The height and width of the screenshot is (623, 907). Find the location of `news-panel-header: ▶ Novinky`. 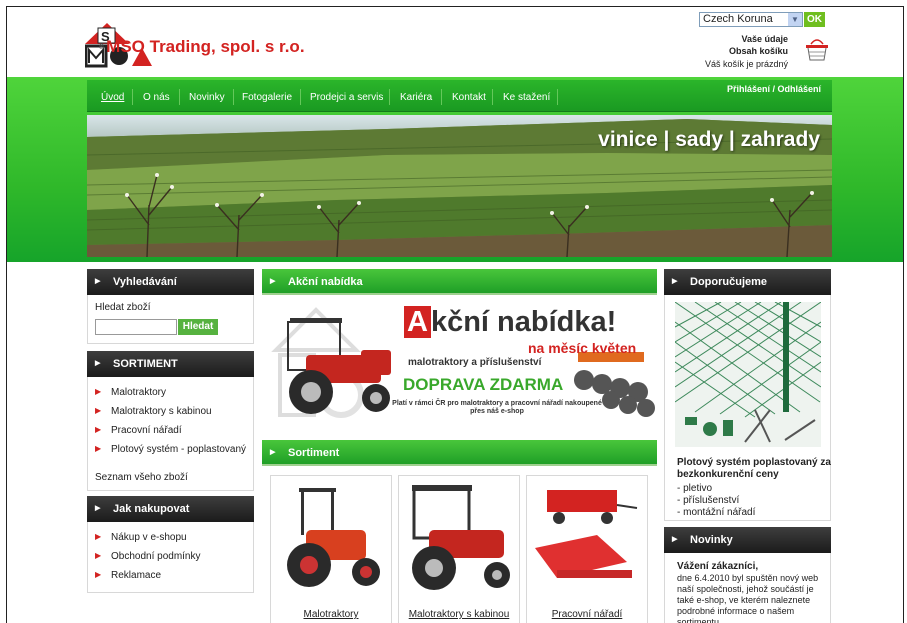

news-panel-header: ▶ Novinky is located at coordinates (747, 540).